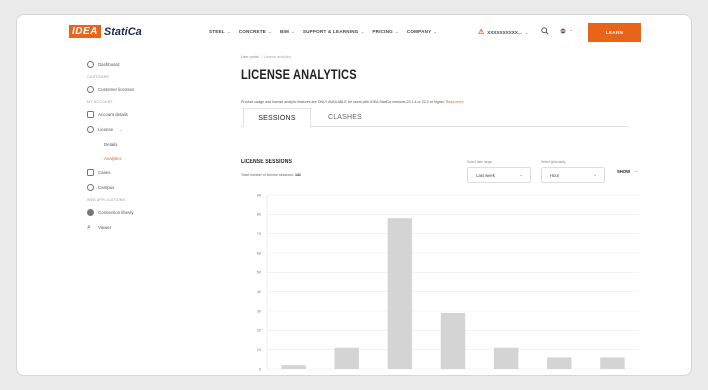  Describe the element at coordinates (628, 171) in the screenshot. I see `show-button: SHOW →` at that location.